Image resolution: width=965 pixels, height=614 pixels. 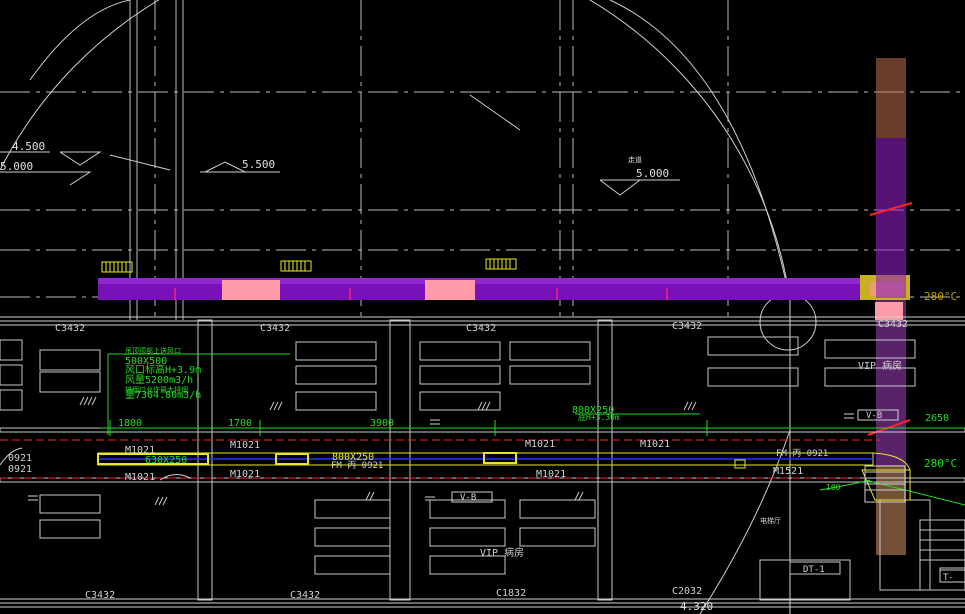 I want to click on duct-size-c-elev: 底H+3.30m, so click(x=599, y=417).